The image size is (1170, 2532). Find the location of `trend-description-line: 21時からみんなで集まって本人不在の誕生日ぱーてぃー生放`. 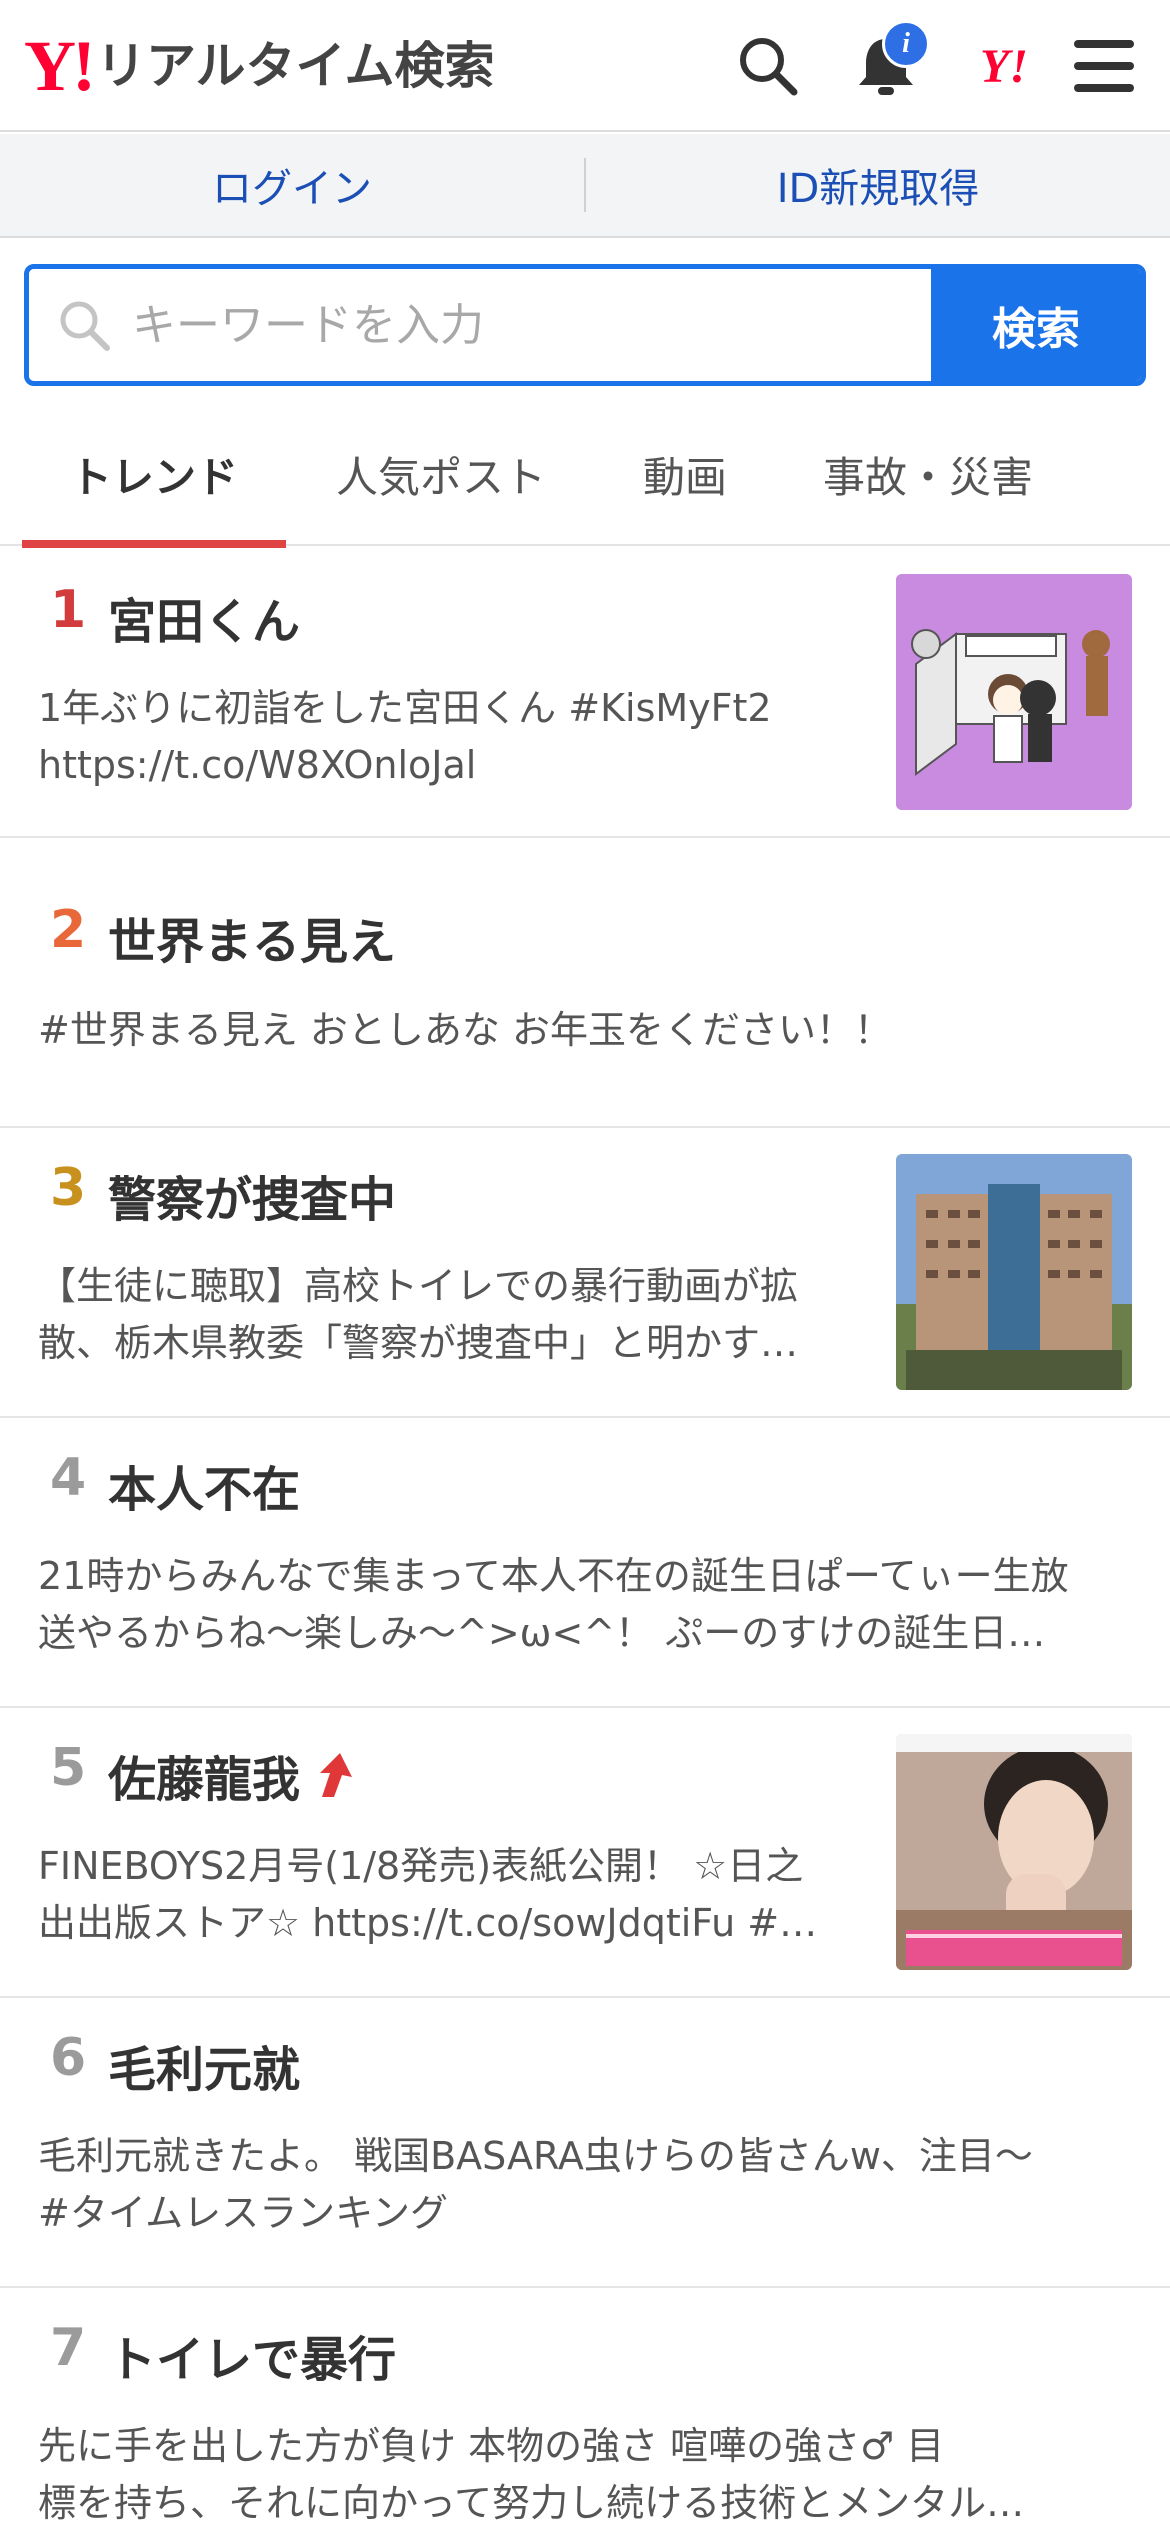

trend-description-line: 21時からみんなで集まって本人不在の誕生日ぱーてぃー生放 is located at coordinates (553, 1576).